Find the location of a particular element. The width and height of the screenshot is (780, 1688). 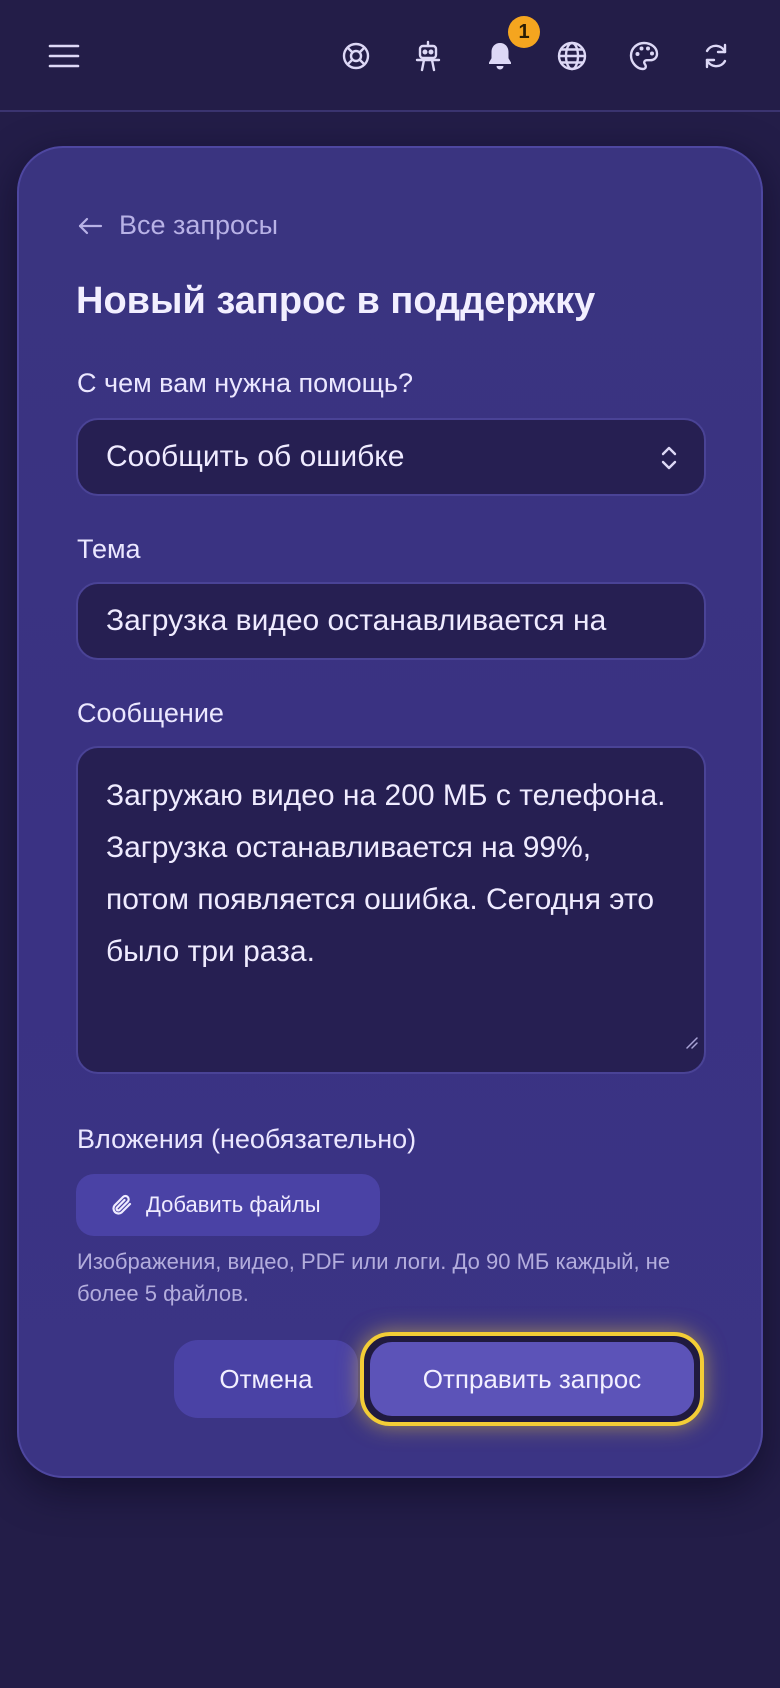

page-title: Новый запрос в поддержку is located at coordinates (336, 301).